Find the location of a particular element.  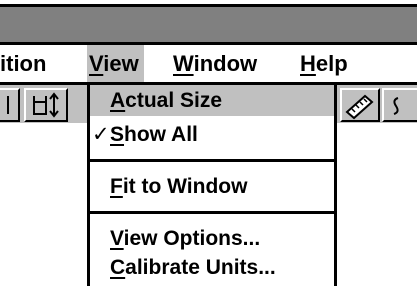

menu-item-actual-size: Actual Size is located at coordinates (212, 100).